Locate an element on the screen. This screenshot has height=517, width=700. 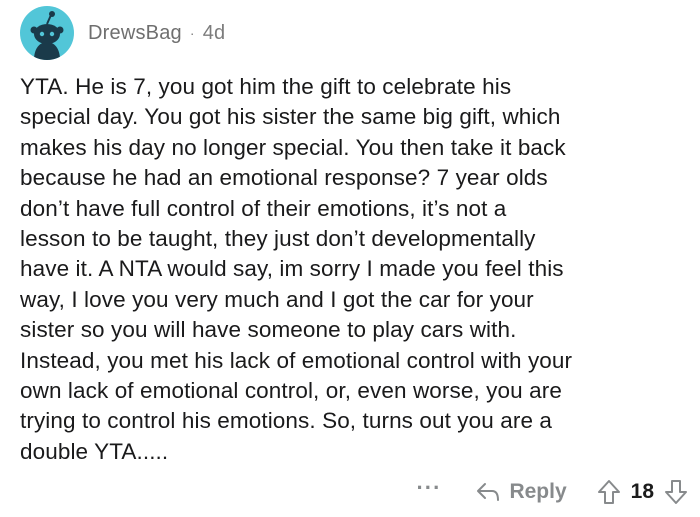
reply-label: Reply is located at coordinates (538, 491).